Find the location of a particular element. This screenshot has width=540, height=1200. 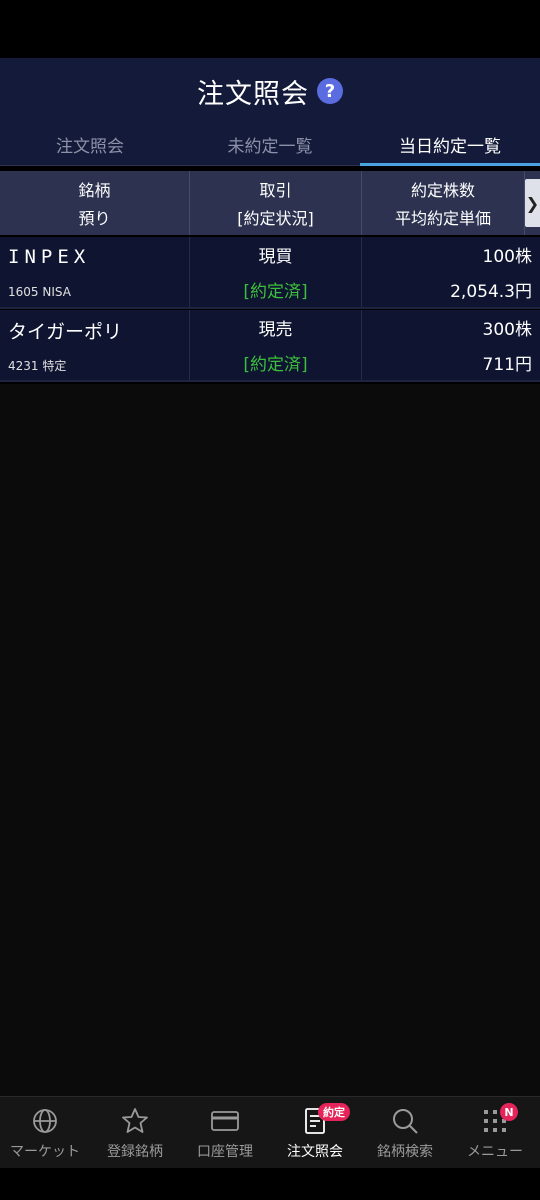

executed-qty: 300株 is located at coordinates (507, 330).